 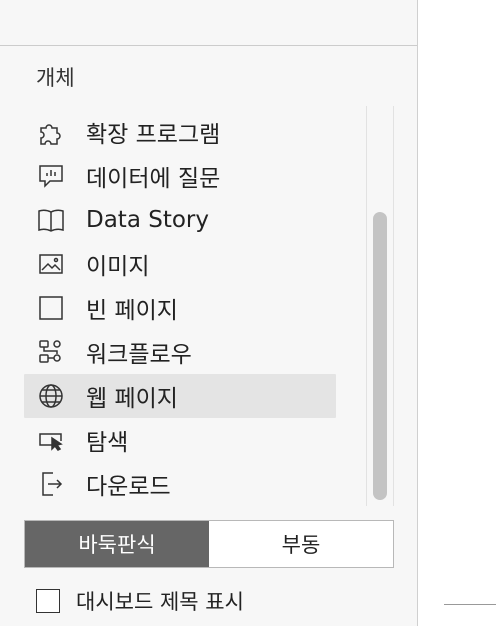 What do you see at coordinates (208, 23) in the screenshot?
I see `panel-top-area` at bounding box center [208, 23].